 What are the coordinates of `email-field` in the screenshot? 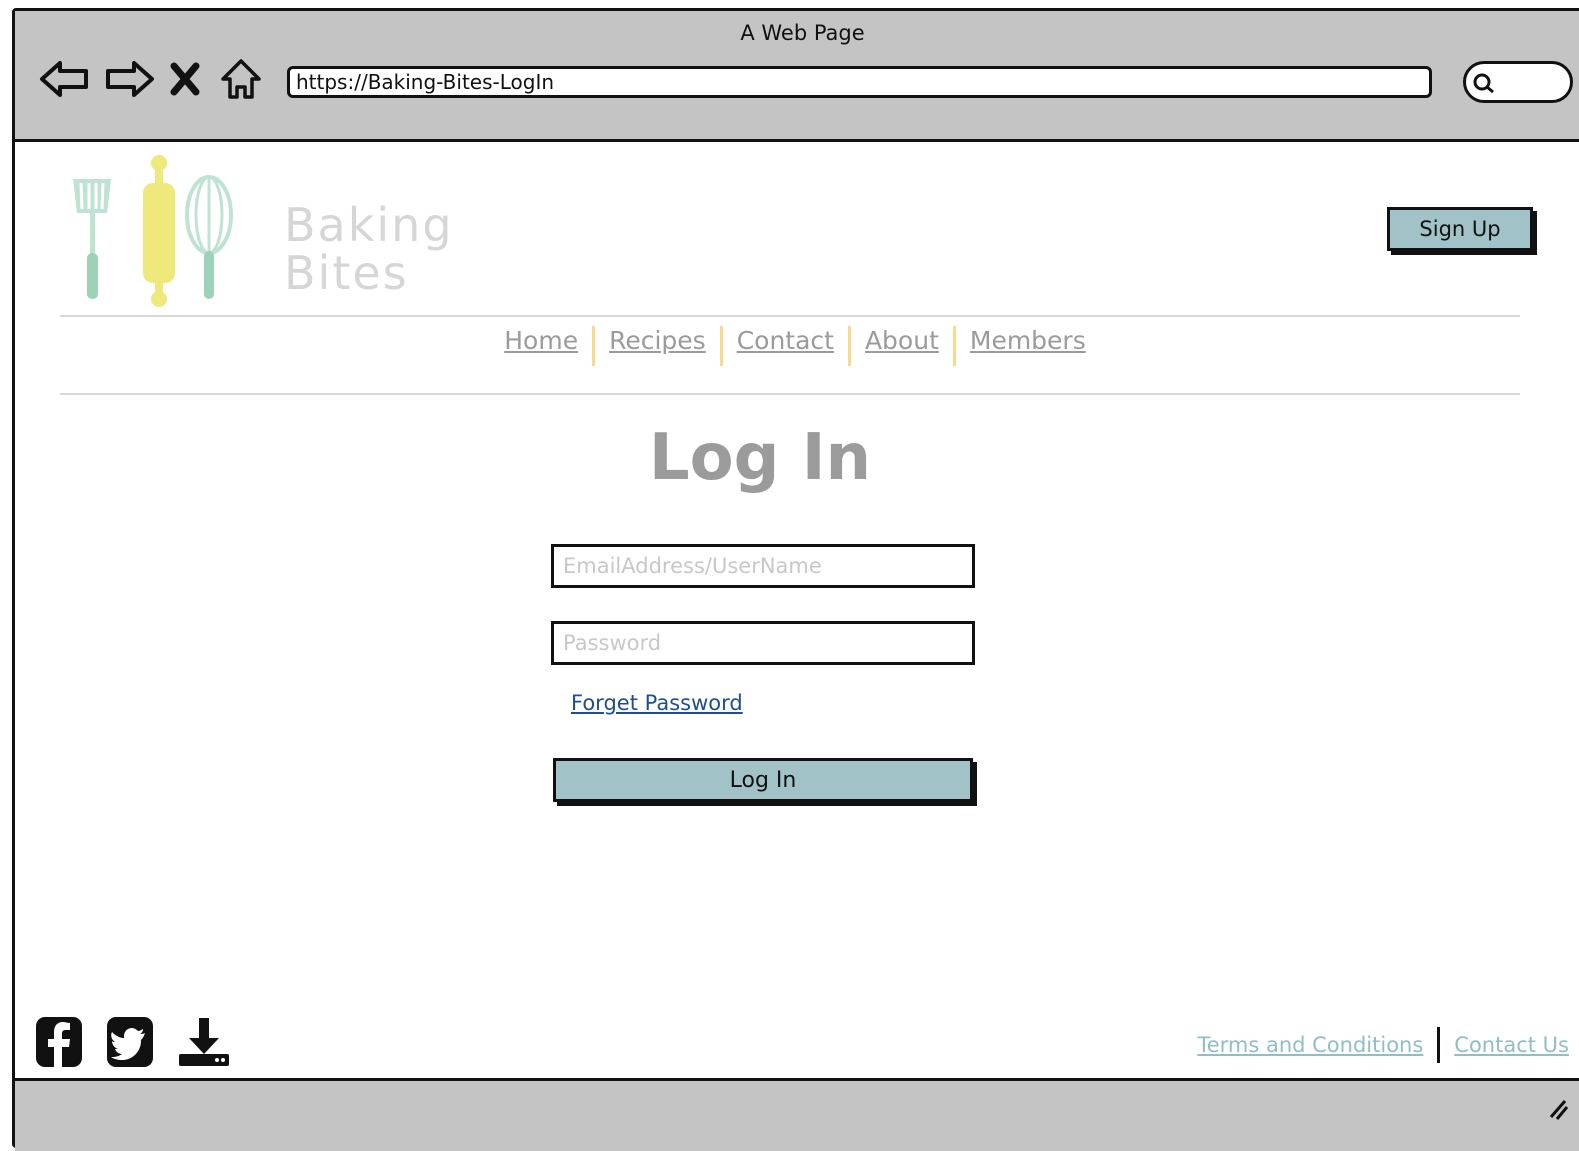 It's located at (763, 566).